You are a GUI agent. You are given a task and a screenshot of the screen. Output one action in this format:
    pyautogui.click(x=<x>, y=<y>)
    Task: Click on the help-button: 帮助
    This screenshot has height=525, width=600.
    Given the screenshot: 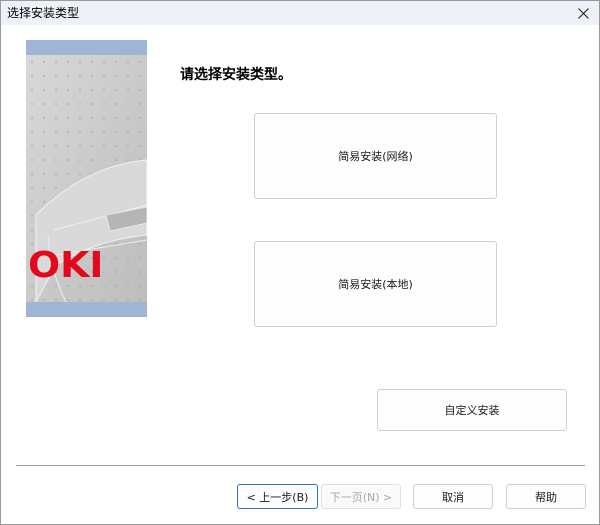 What is the action you would take?
    pyautogui.click(x=546, y=496)
    